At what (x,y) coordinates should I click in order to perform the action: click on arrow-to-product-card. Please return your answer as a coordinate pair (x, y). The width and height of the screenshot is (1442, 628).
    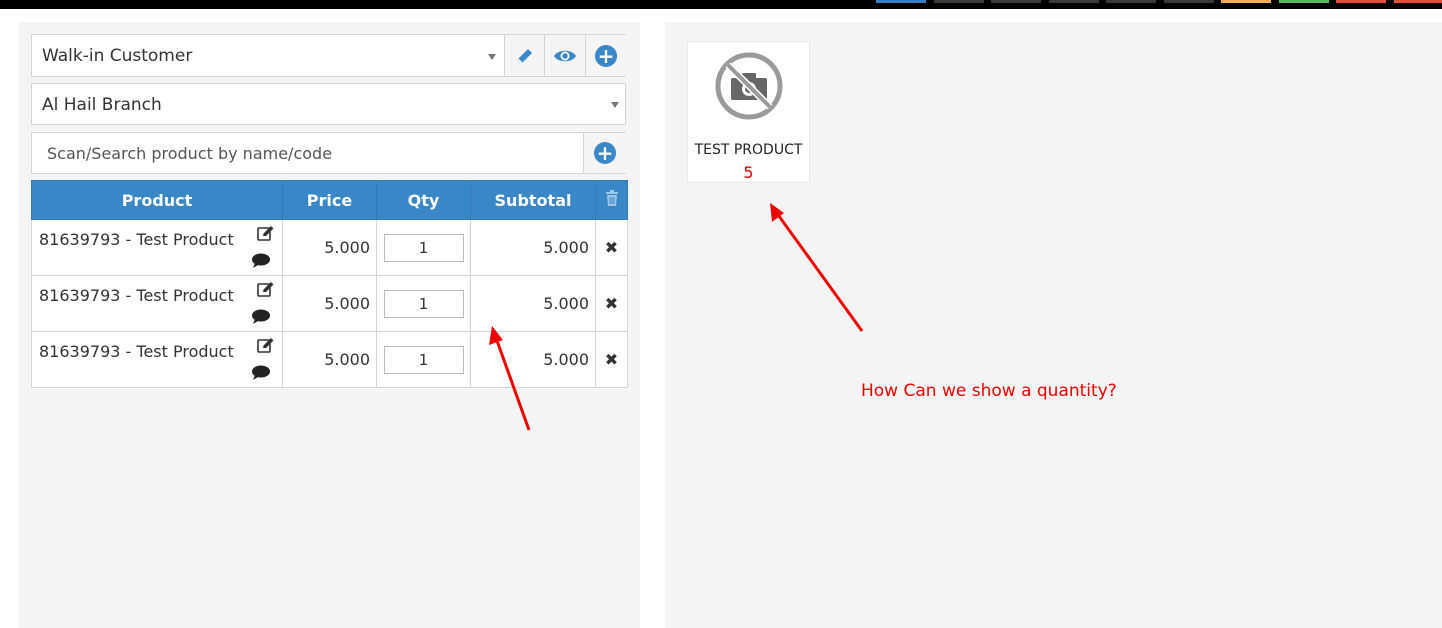
    Looking at the image, I should click on (817, 267).